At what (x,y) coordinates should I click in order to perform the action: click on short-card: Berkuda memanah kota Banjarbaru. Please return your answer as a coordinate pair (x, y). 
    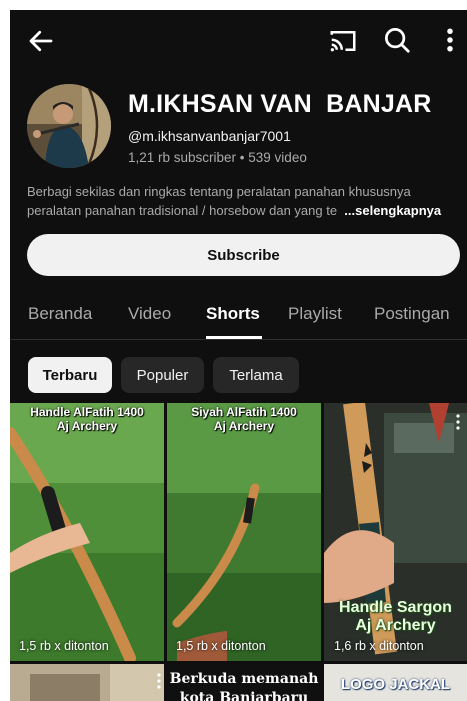
    Looking at the image, I should click on (244, 682).